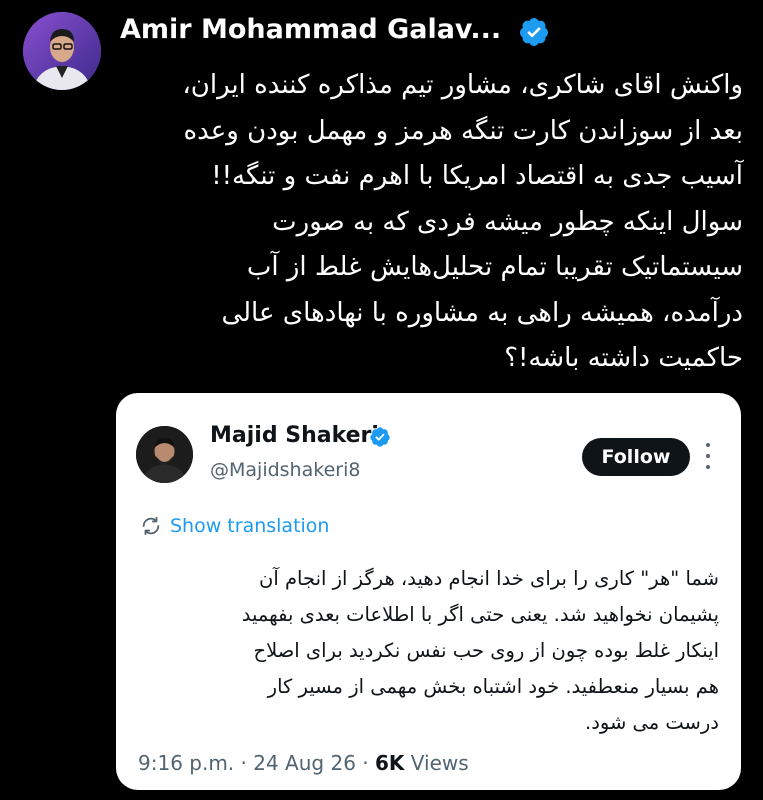 The image size is (763, 800). What do you see at coordinates (652, 722) in the screenshot?
I see `quoted-text-line: درست می شود.` at bounding box center [652, 722].